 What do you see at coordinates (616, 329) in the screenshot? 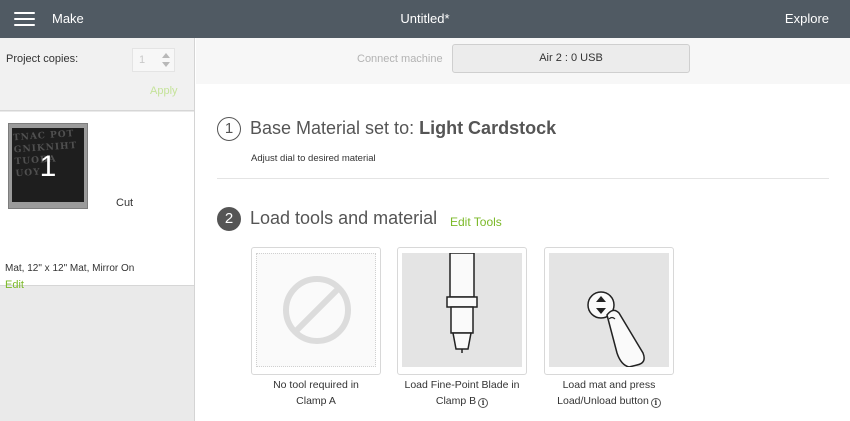
I see `load-button-press-icon` at bounding box center [616, 329].